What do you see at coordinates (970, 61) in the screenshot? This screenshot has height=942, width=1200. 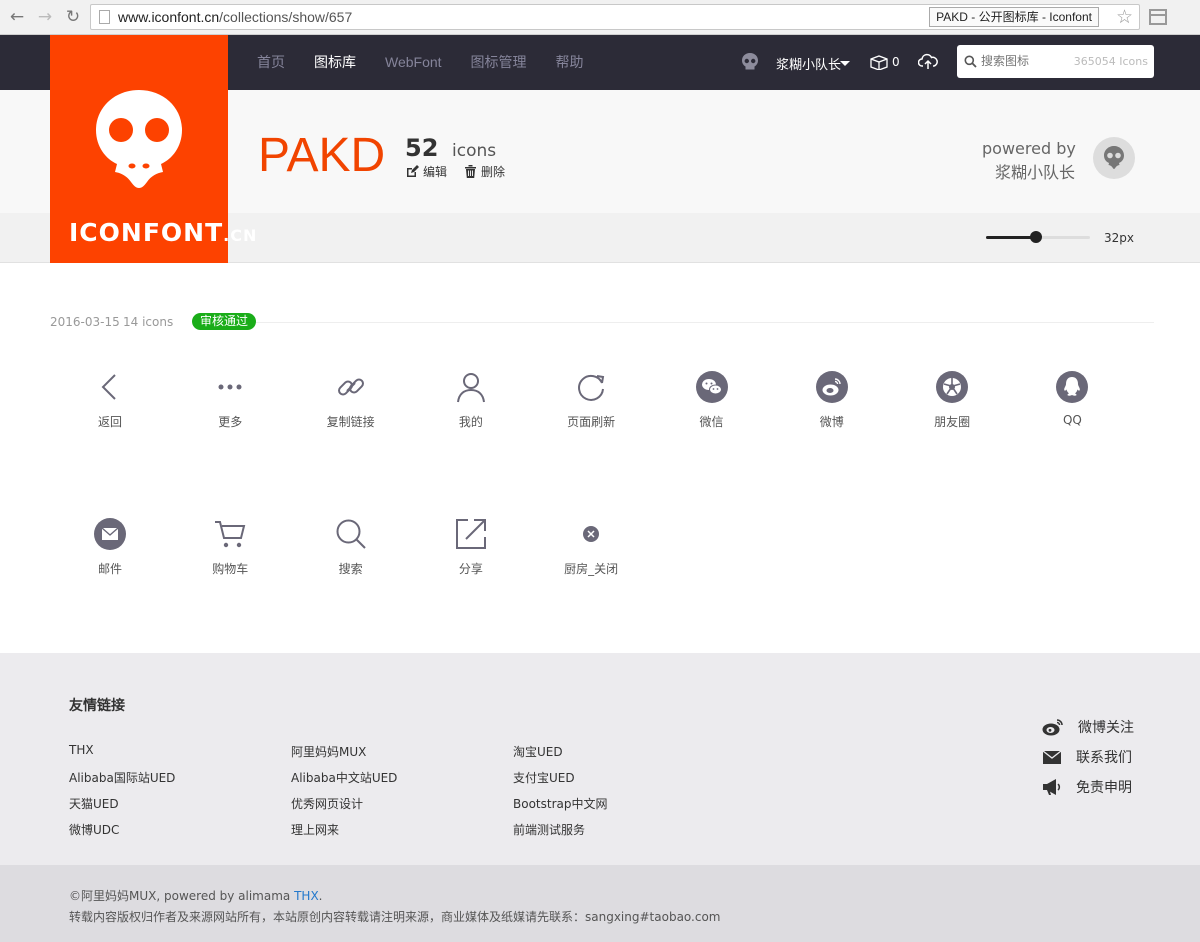 I see `search-icon` at bounding box center [970, 61].